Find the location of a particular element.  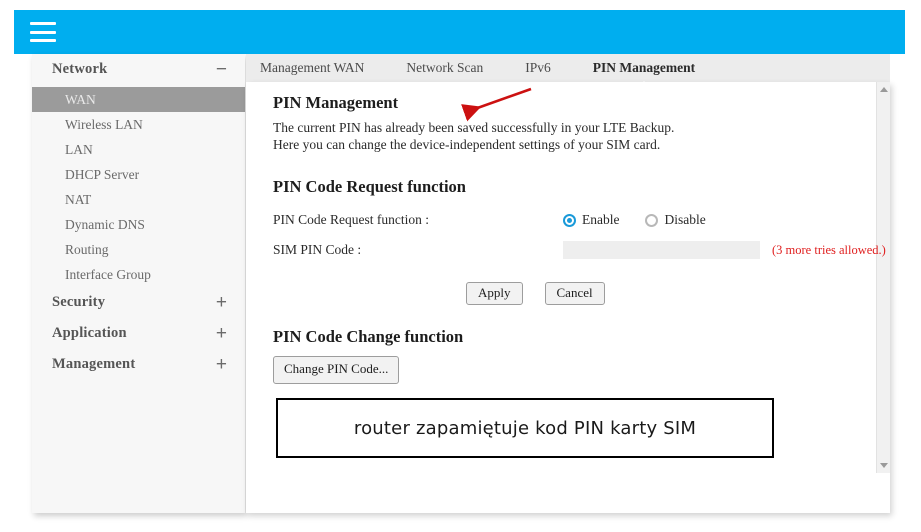

vertical-scrollbar is located at coordinates (883, 277).